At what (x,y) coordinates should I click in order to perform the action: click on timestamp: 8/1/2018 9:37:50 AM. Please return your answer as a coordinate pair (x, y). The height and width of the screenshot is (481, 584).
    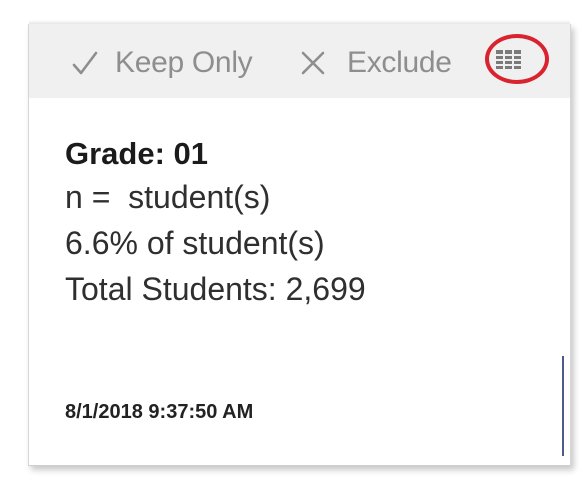
    Looking at the image, I should click on (159, 412).